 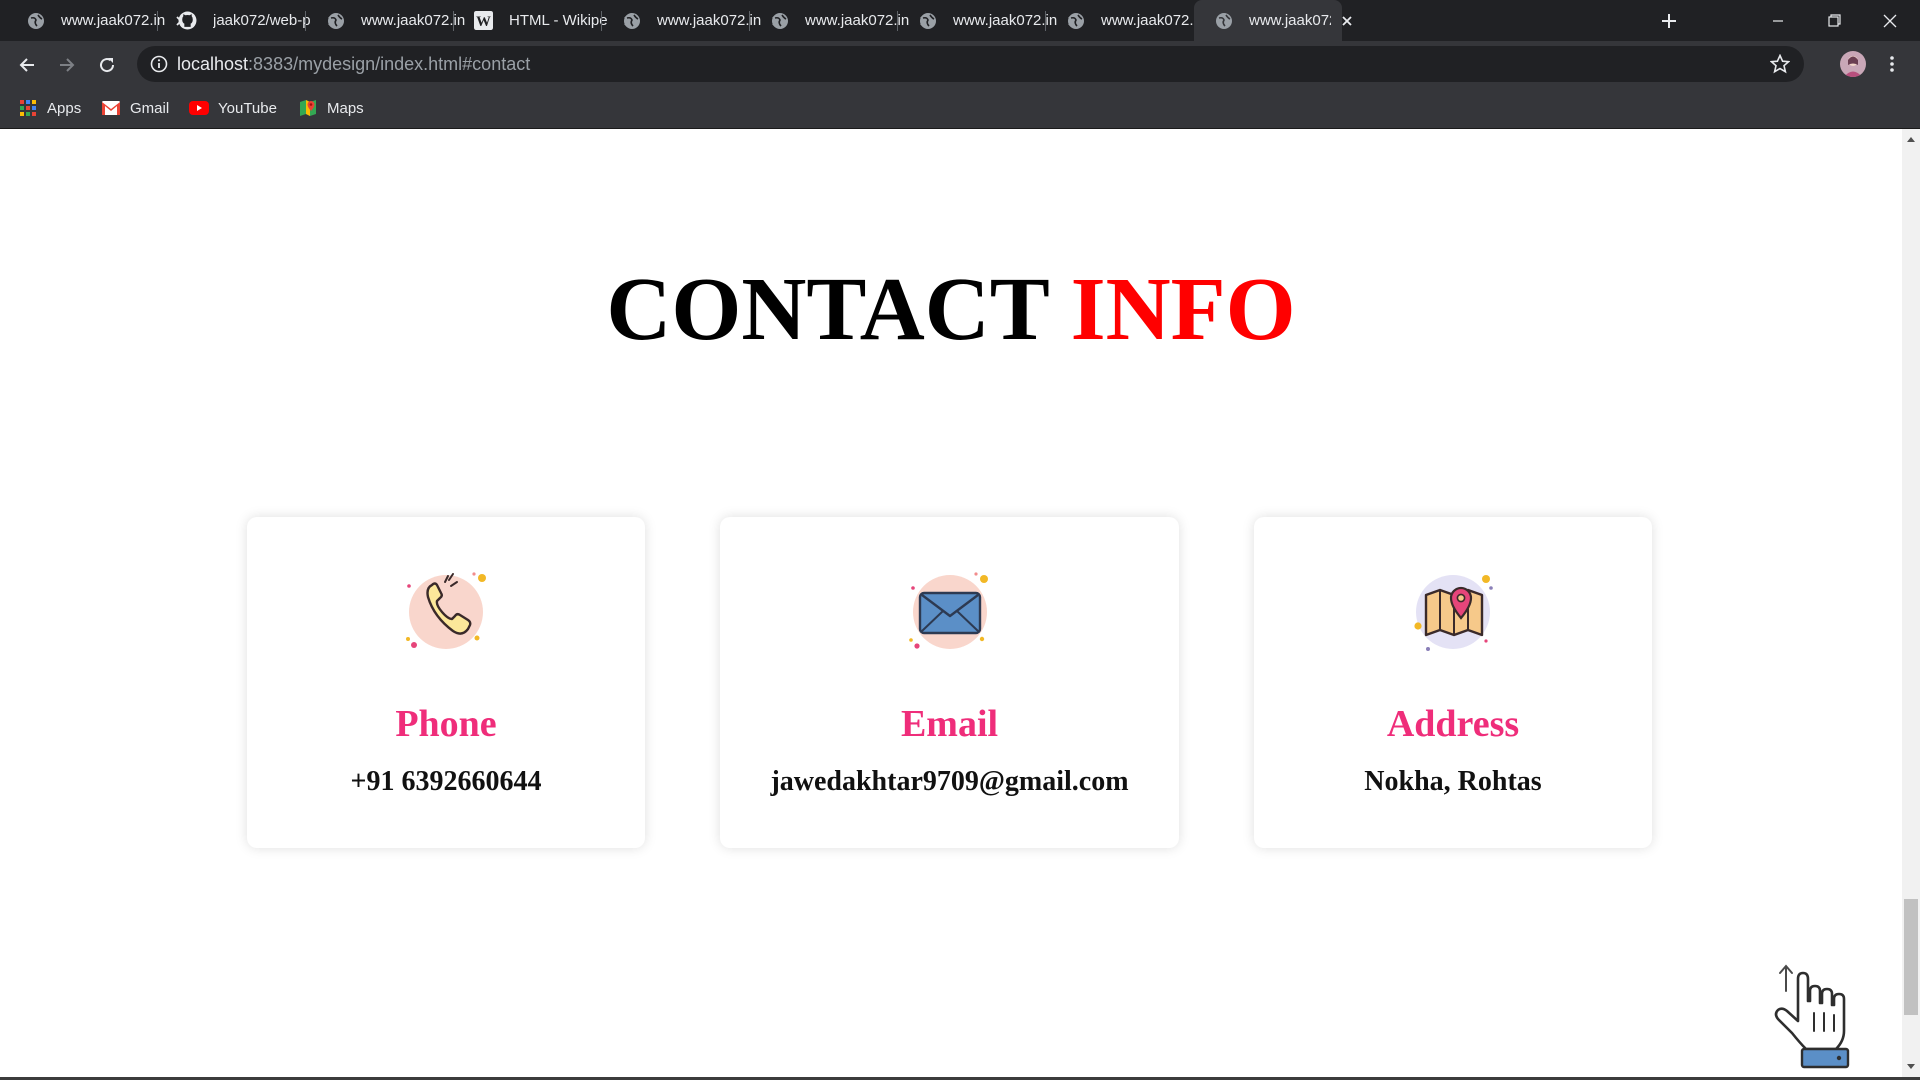 I want to click on apps-grid-icon, so click(x=28, y=108).